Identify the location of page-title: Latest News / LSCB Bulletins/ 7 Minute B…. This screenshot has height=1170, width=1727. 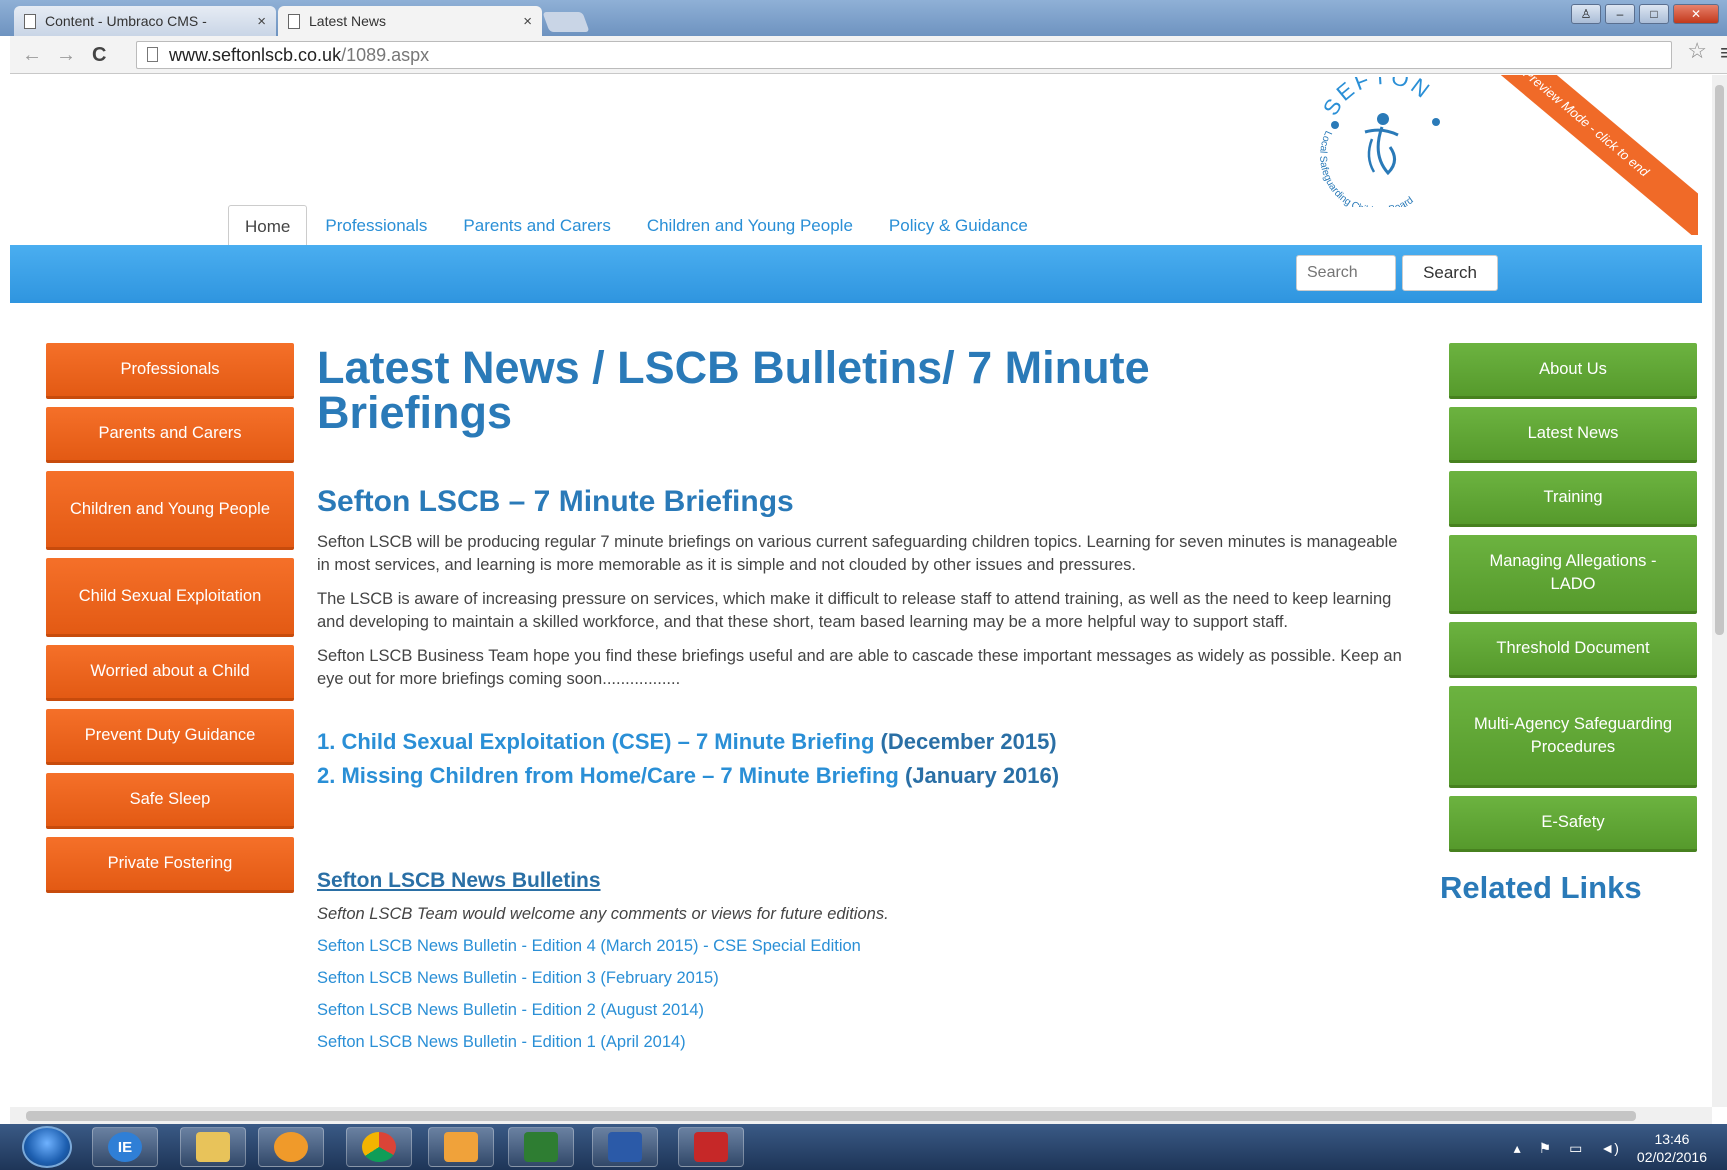
(733, 390).